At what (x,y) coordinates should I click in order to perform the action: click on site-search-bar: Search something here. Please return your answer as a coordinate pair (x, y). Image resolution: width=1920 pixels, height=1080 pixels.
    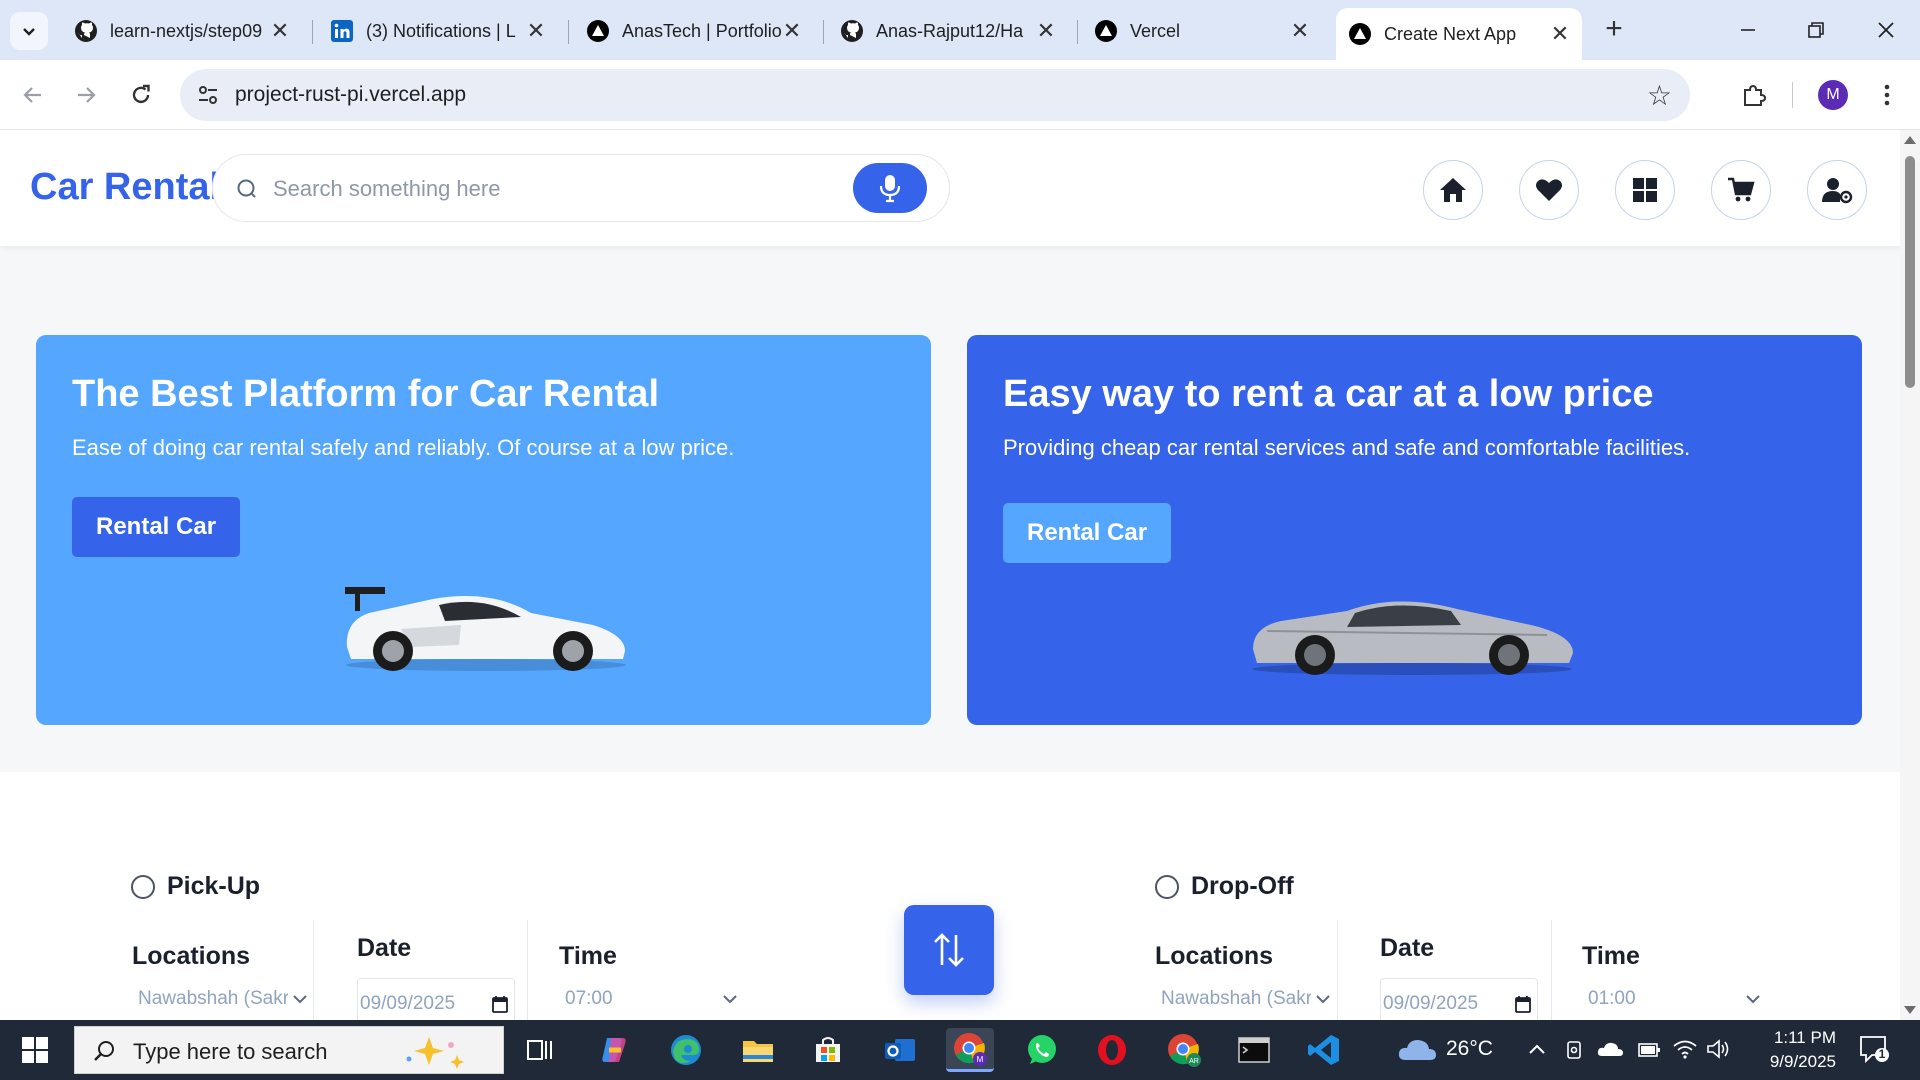
    Looking at the image, I should click on (581, 188).